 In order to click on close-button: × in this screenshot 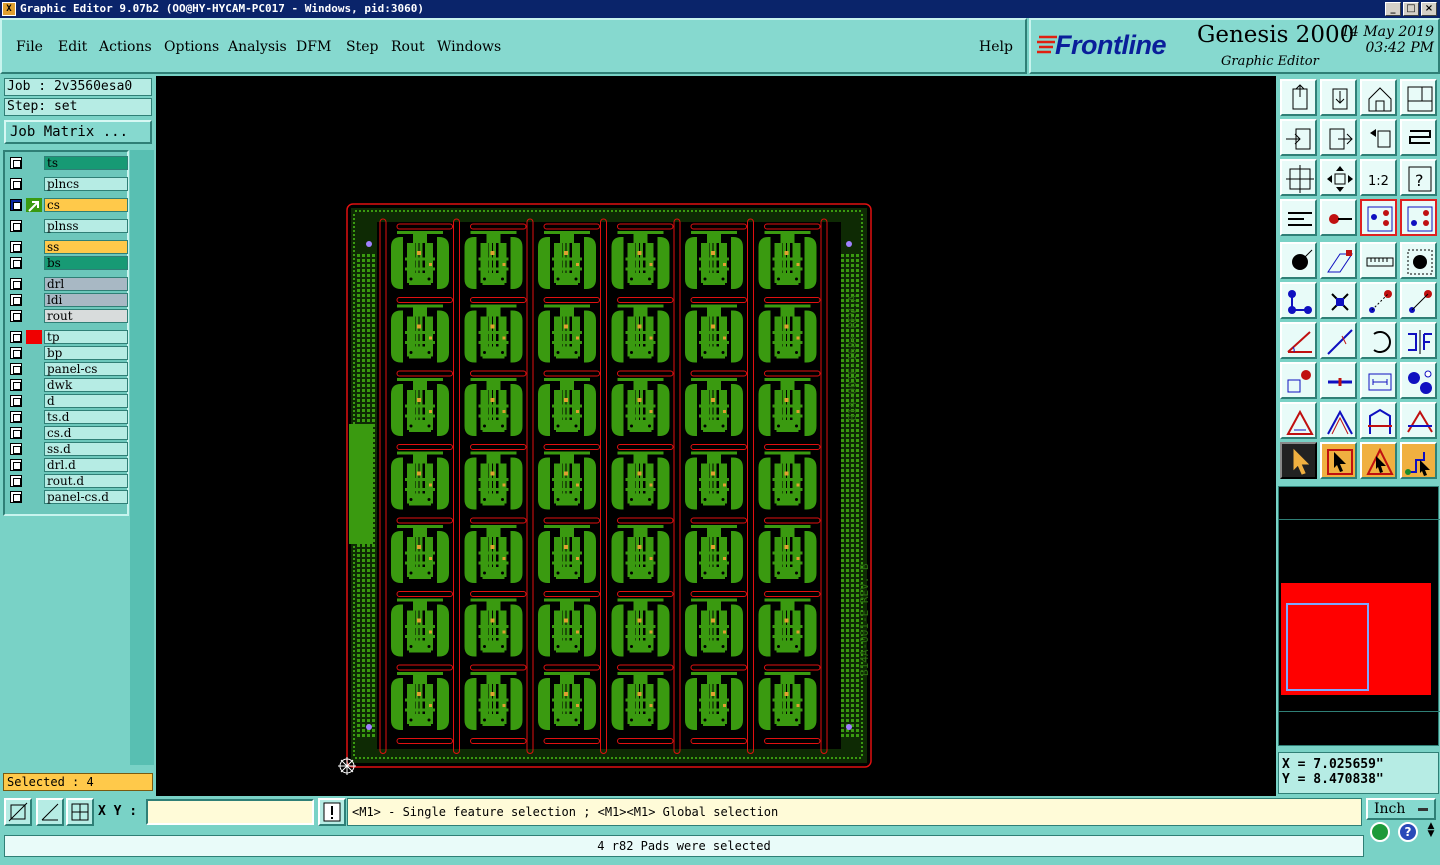, I will do `click(1429, 9)`.